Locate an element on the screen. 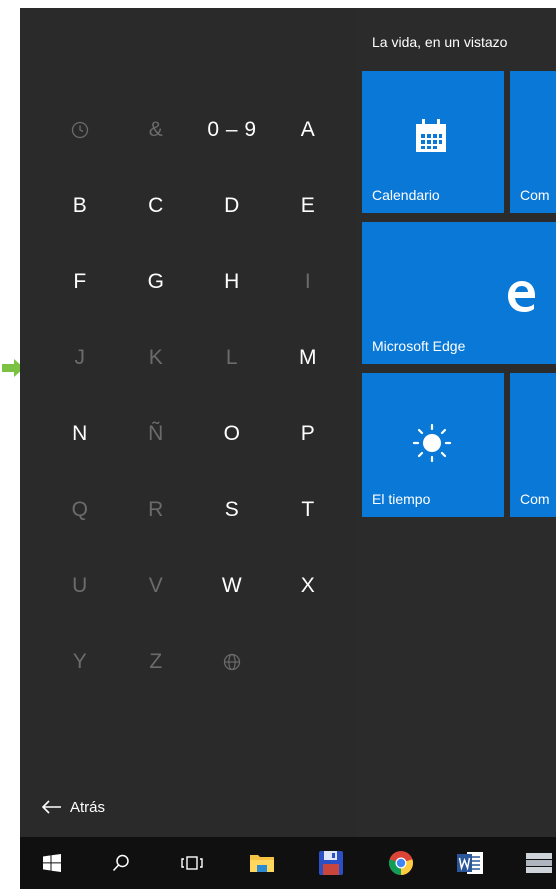 This screenshot has width=556, height=889. jump-letter-j: J is located at coordinates (80, 357).